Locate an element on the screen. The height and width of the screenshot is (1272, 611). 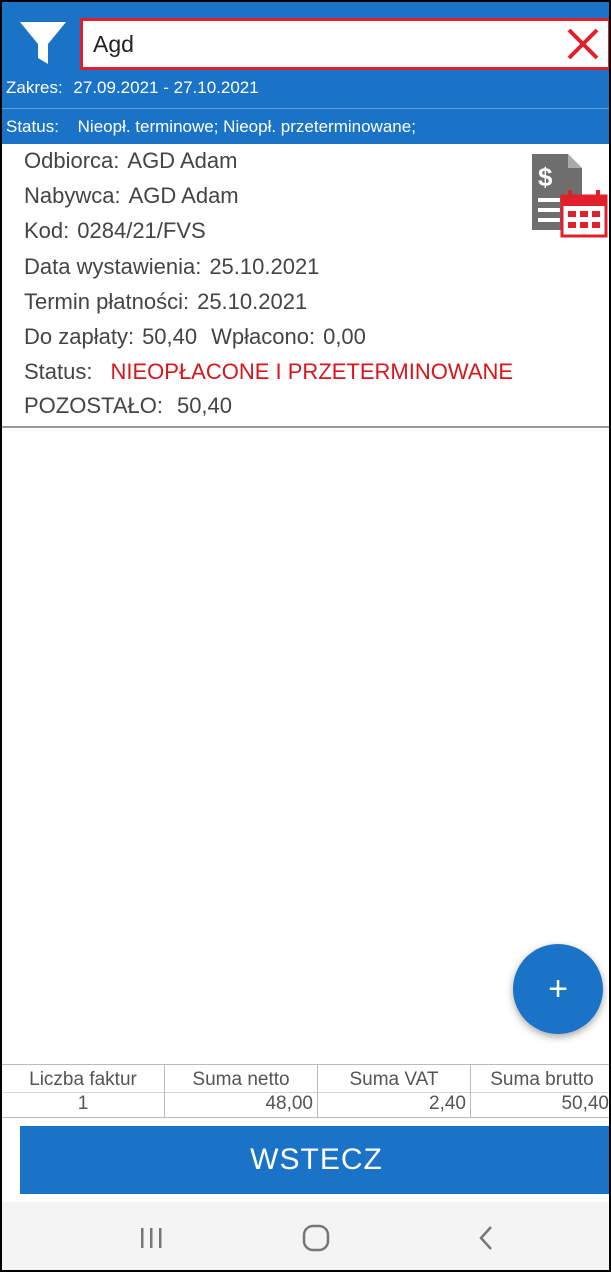
code-row: Kod: 0284/21/FVS is located at coordinates (115, 231).